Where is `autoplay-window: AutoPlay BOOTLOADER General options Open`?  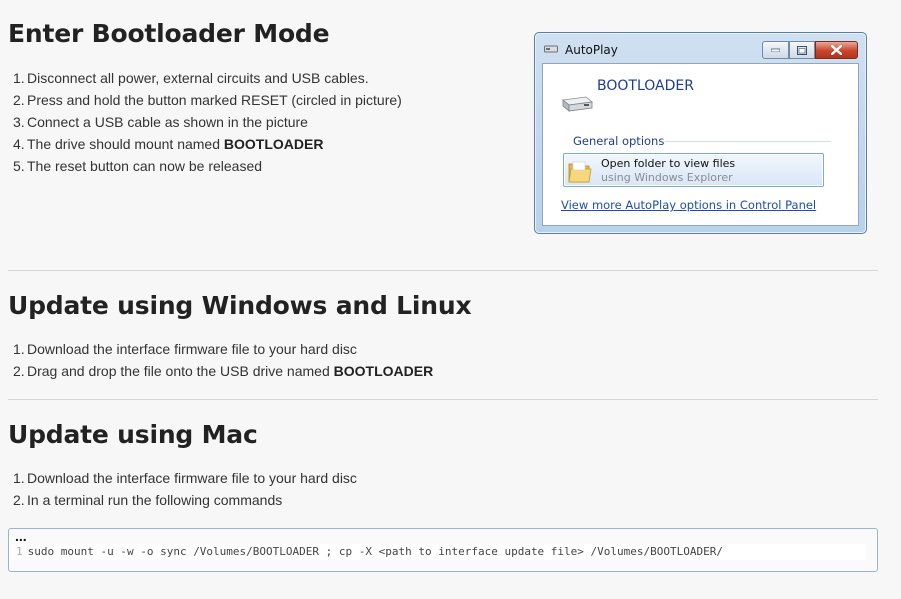
autoplay-window: AutoPlay BOOTLOADER General options Open is located at coordinates (700, 133).